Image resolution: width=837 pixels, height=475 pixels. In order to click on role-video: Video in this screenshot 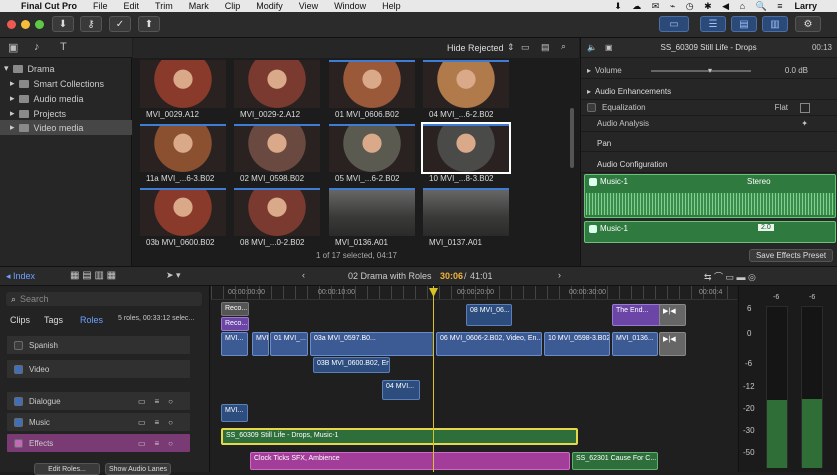, I will do `click(98, 369)`.